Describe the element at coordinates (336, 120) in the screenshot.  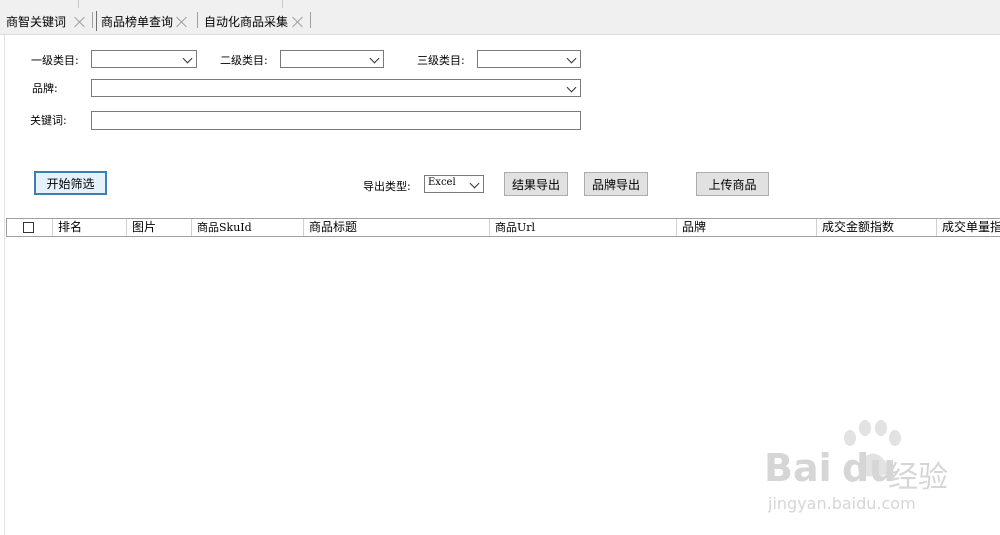
I see `keyword-input` at that location.